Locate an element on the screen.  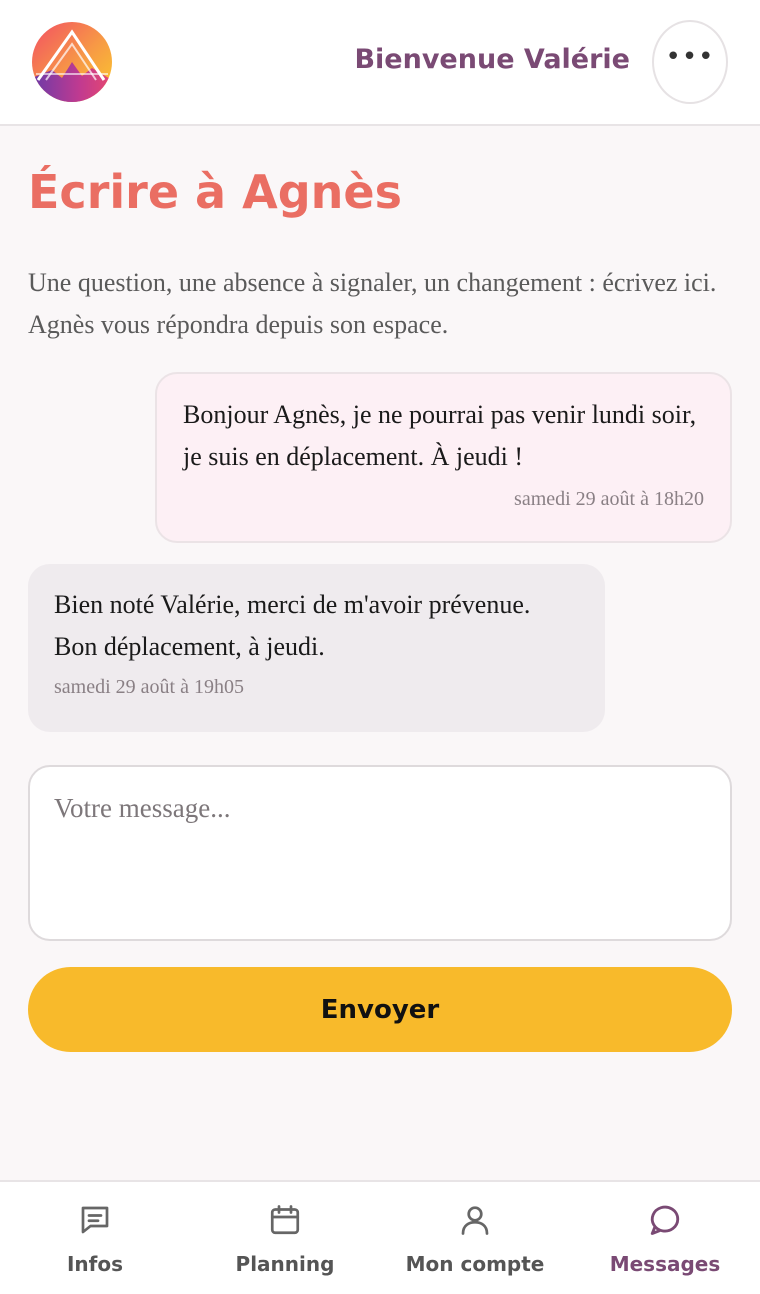
nav-label: Infos is located at coordinates (95, 1264).